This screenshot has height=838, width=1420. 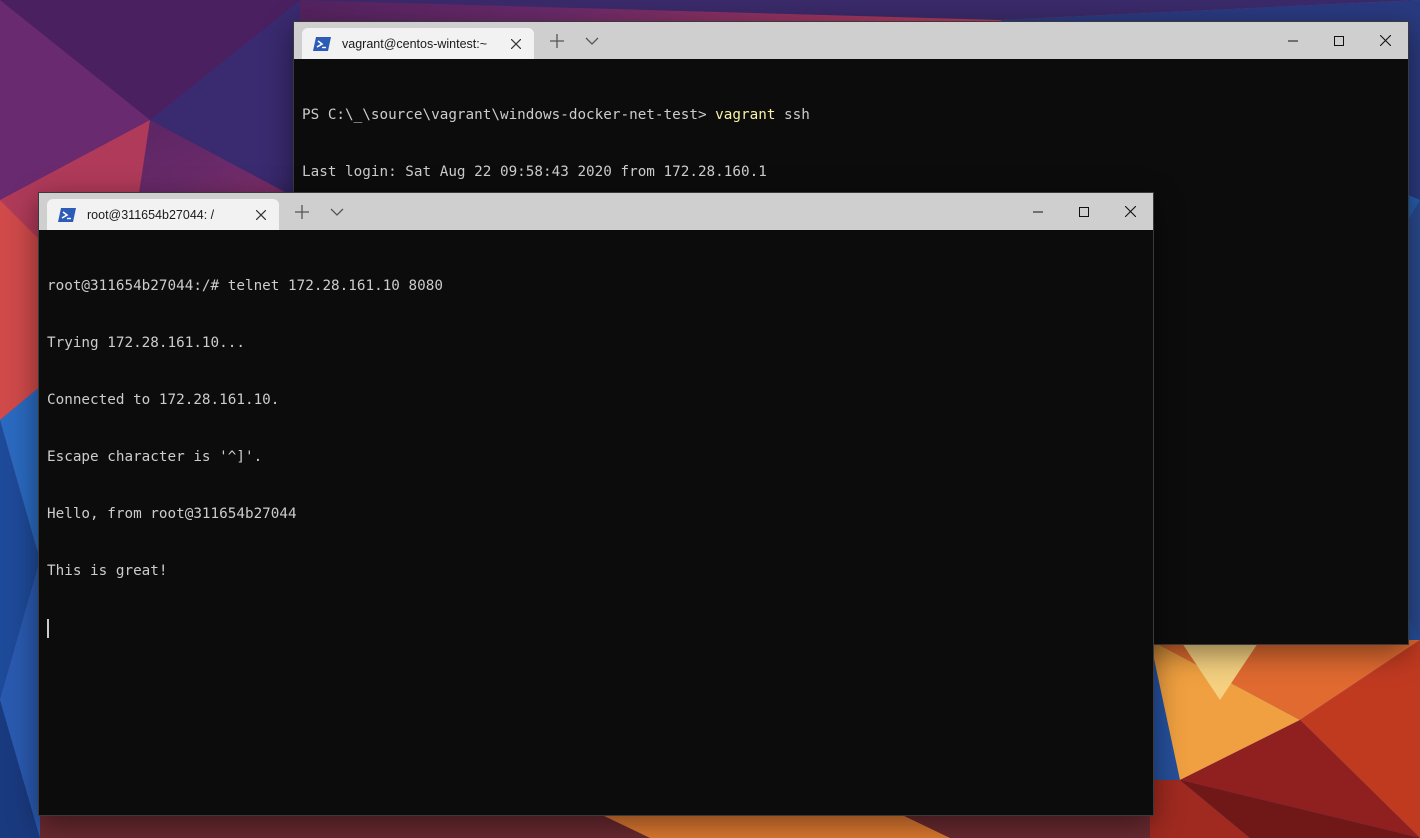 What do you see at coordinates (155, 457) in the screenshot?
I see `terminal-line: Escape character is '^]'.` at bounding box center [155, 457].